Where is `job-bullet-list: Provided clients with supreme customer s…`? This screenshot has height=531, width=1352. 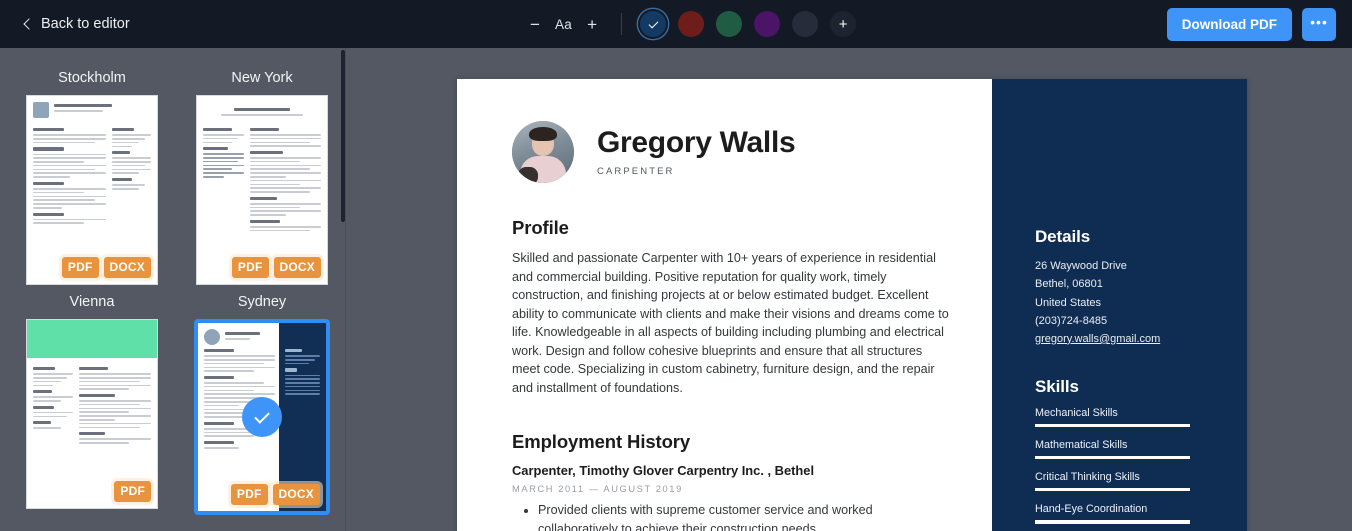
job-bullet-list: Provided clients with supreme customer s… is located at coordinates (752, 516).